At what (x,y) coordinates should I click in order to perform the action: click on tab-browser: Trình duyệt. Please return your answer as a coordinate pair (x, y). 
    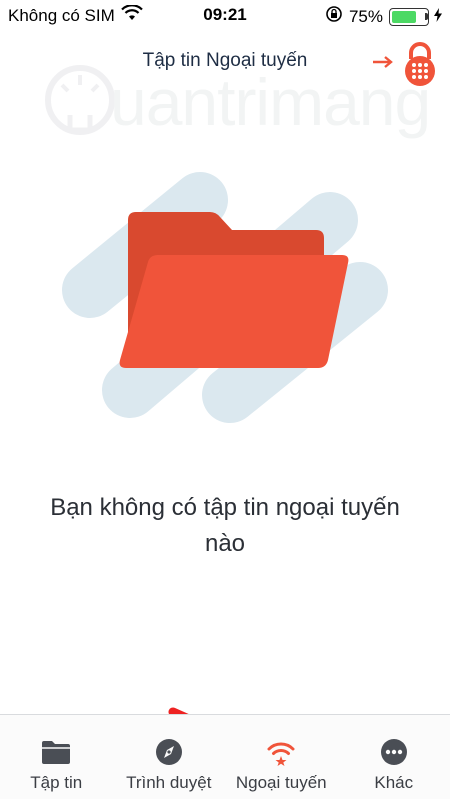
    Looking at the image, I should click on (169, 757).